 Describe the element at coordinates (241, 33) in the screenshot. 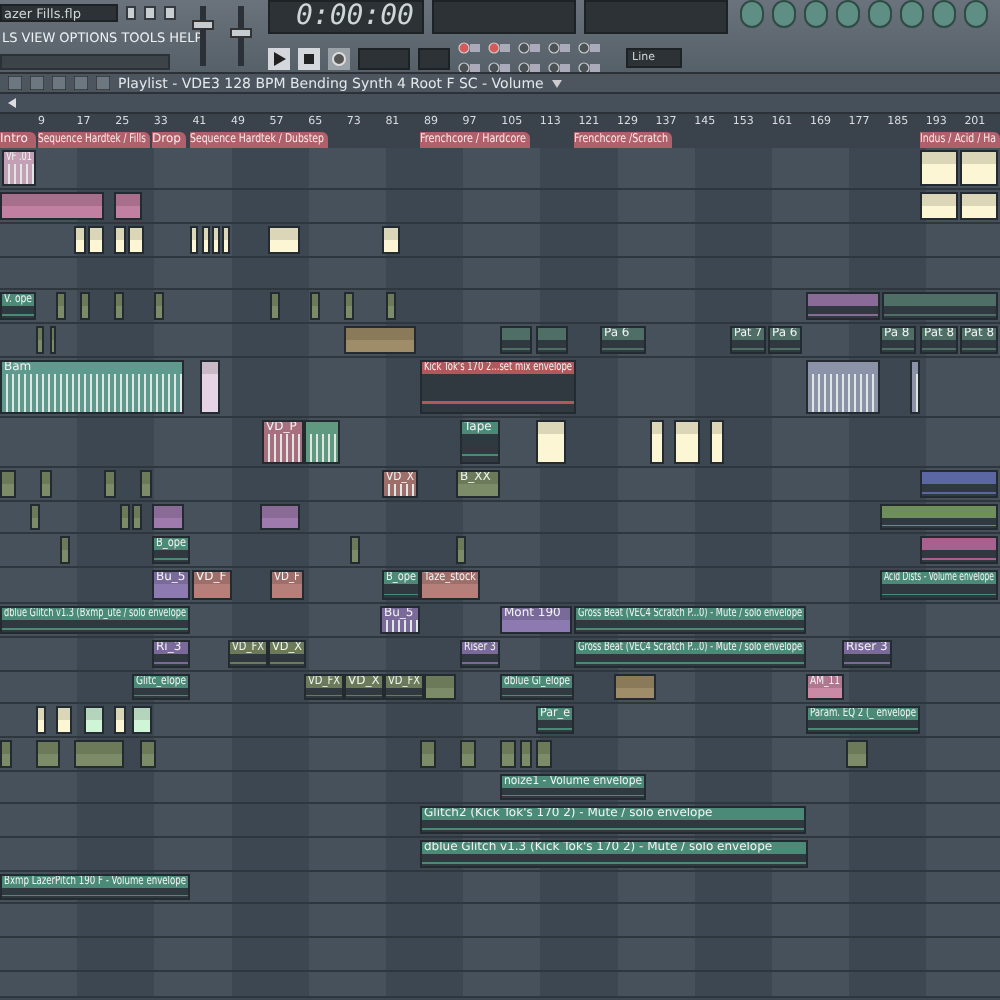

I see `slider-thumb` at that location.